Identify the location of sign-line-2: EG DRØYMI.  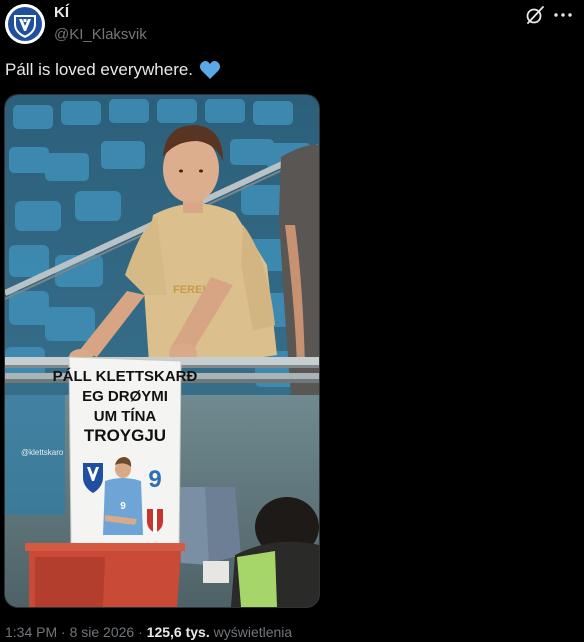
(125, 396).